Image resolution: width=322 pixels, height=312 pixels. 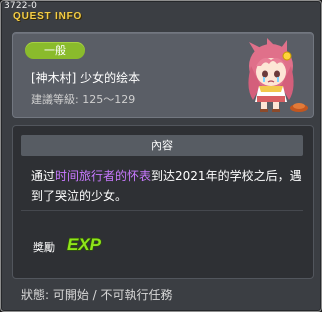 I want to click on category-badge: 一般, so click(x=55, y=50).